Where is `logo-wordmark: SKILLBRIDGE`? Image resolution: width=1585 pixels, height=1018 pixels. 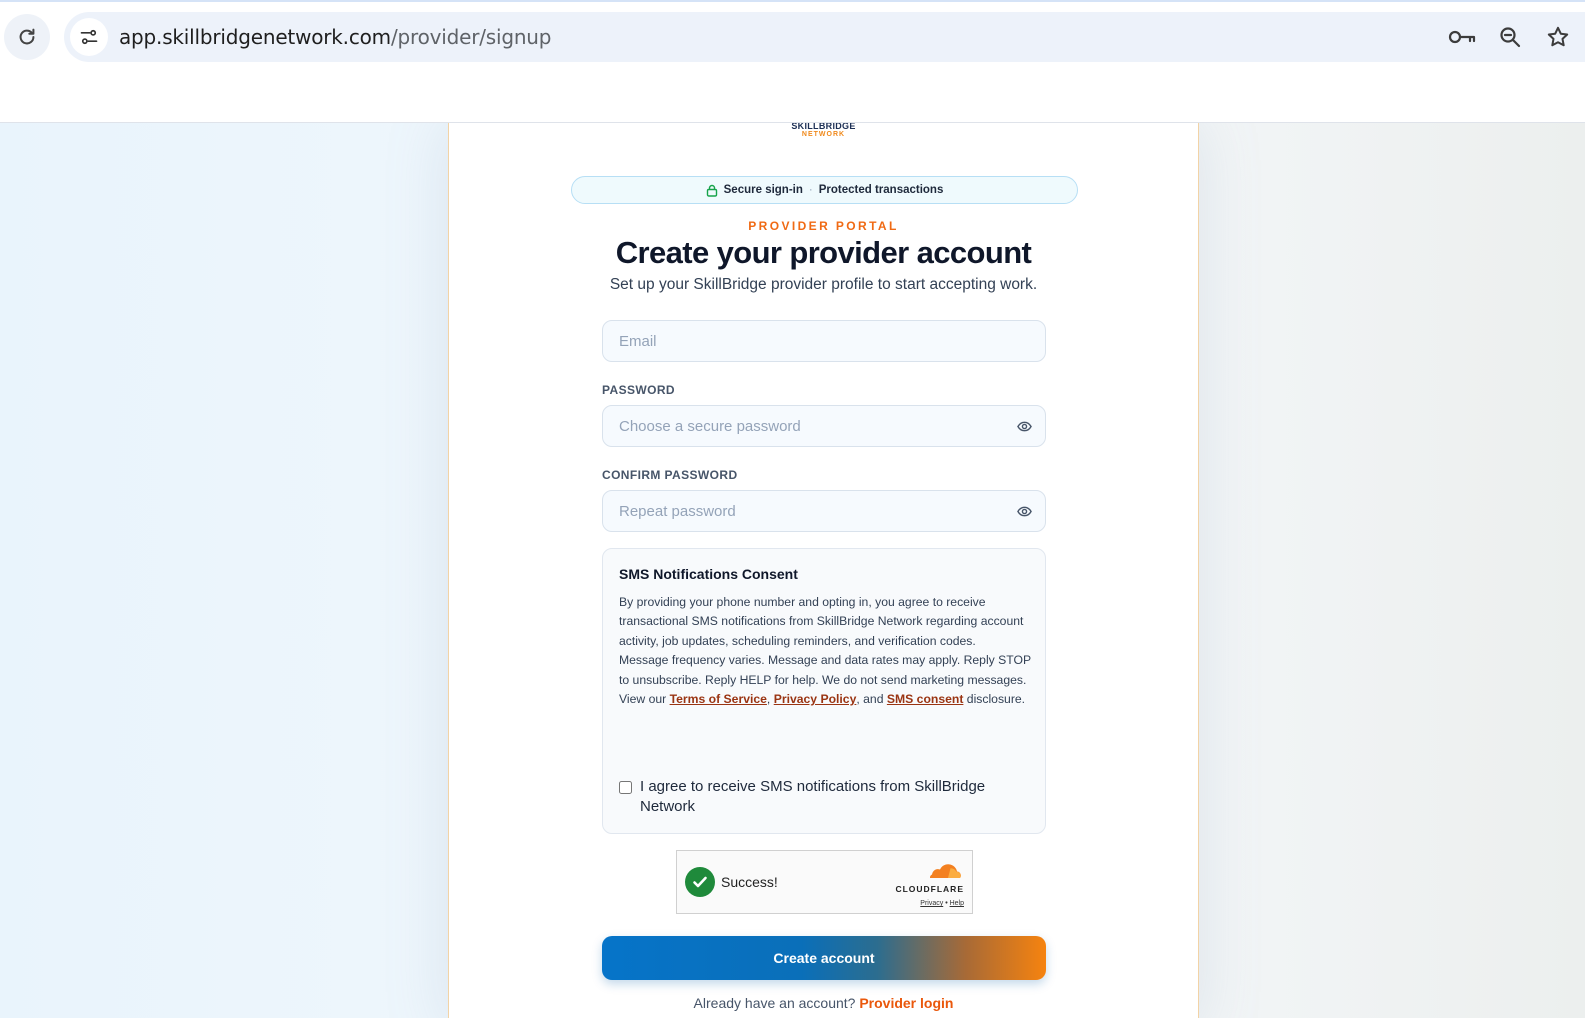 logo-wordmark: SKILLBRIDGE is located at coordinates (823, 127).